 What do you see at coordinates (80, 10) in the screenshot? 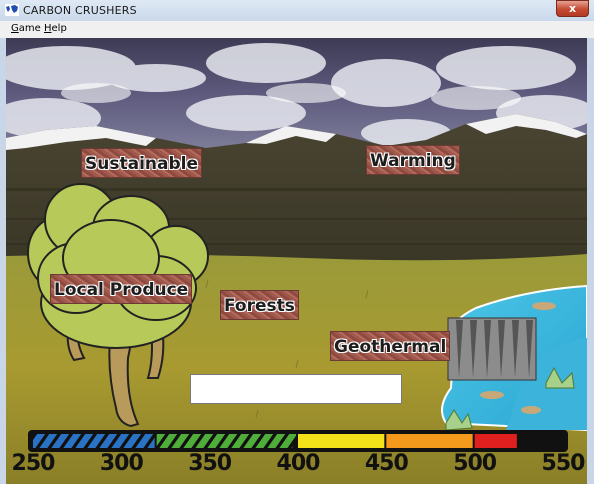
I see `window-title: CARBON CRUSHERS` at bounding box center [80, 10].